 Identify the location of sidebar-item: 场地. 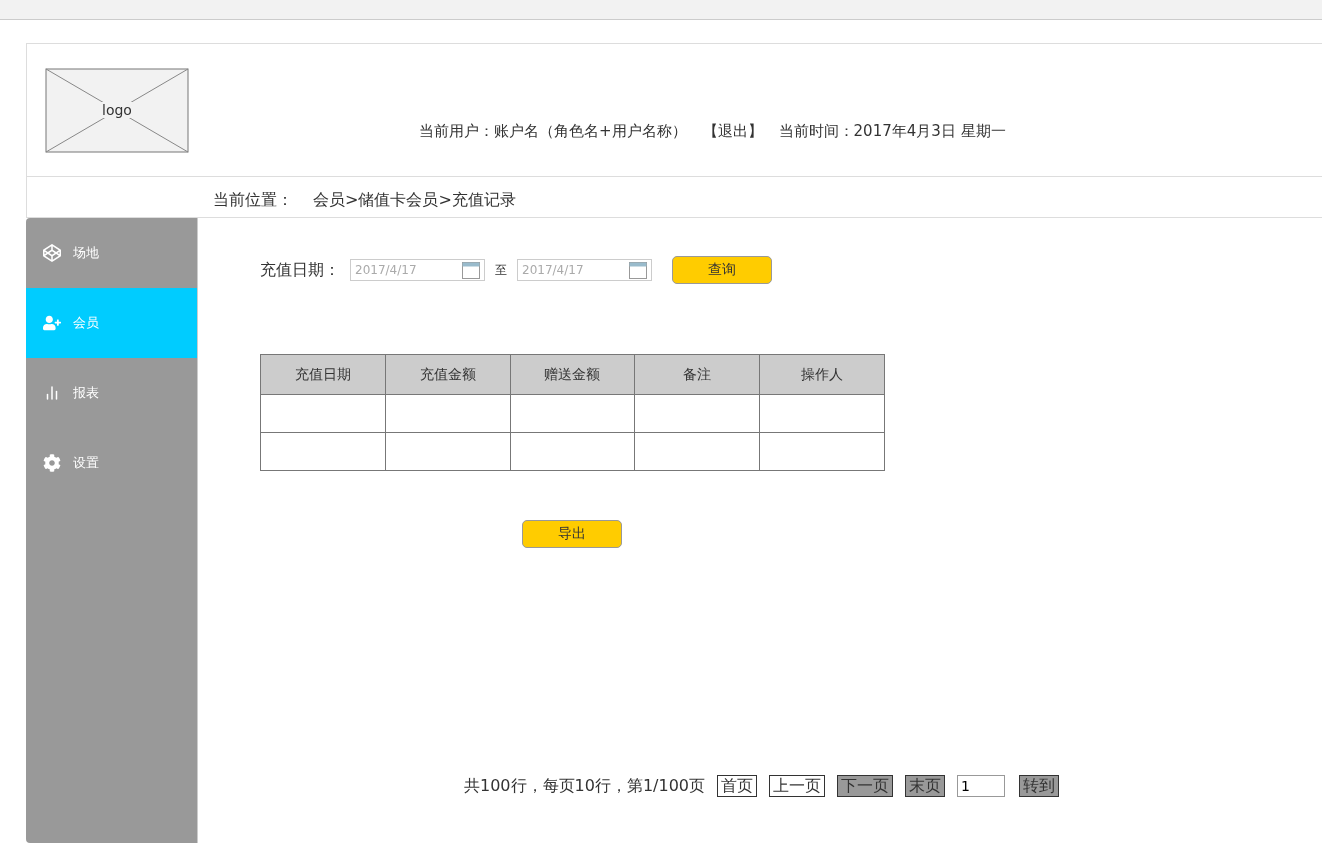
(111, 253).